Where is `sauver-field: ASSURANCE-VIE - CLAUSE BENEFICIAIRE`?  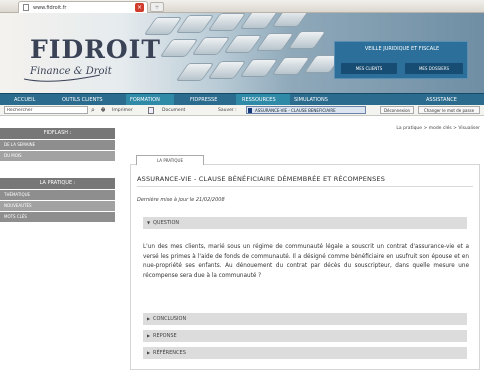 sauver-field: ASSURANCE-VIE - CLAUSE BENEFICIAIRE is located at coordinates (306, 110).